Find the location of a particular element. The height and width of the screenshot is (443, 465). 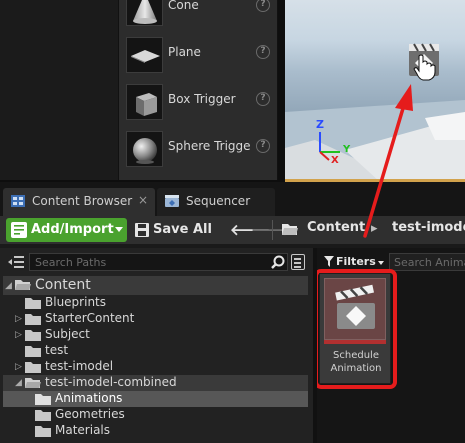

add-import-label: Add/Import is located at coordinates (72, 229).